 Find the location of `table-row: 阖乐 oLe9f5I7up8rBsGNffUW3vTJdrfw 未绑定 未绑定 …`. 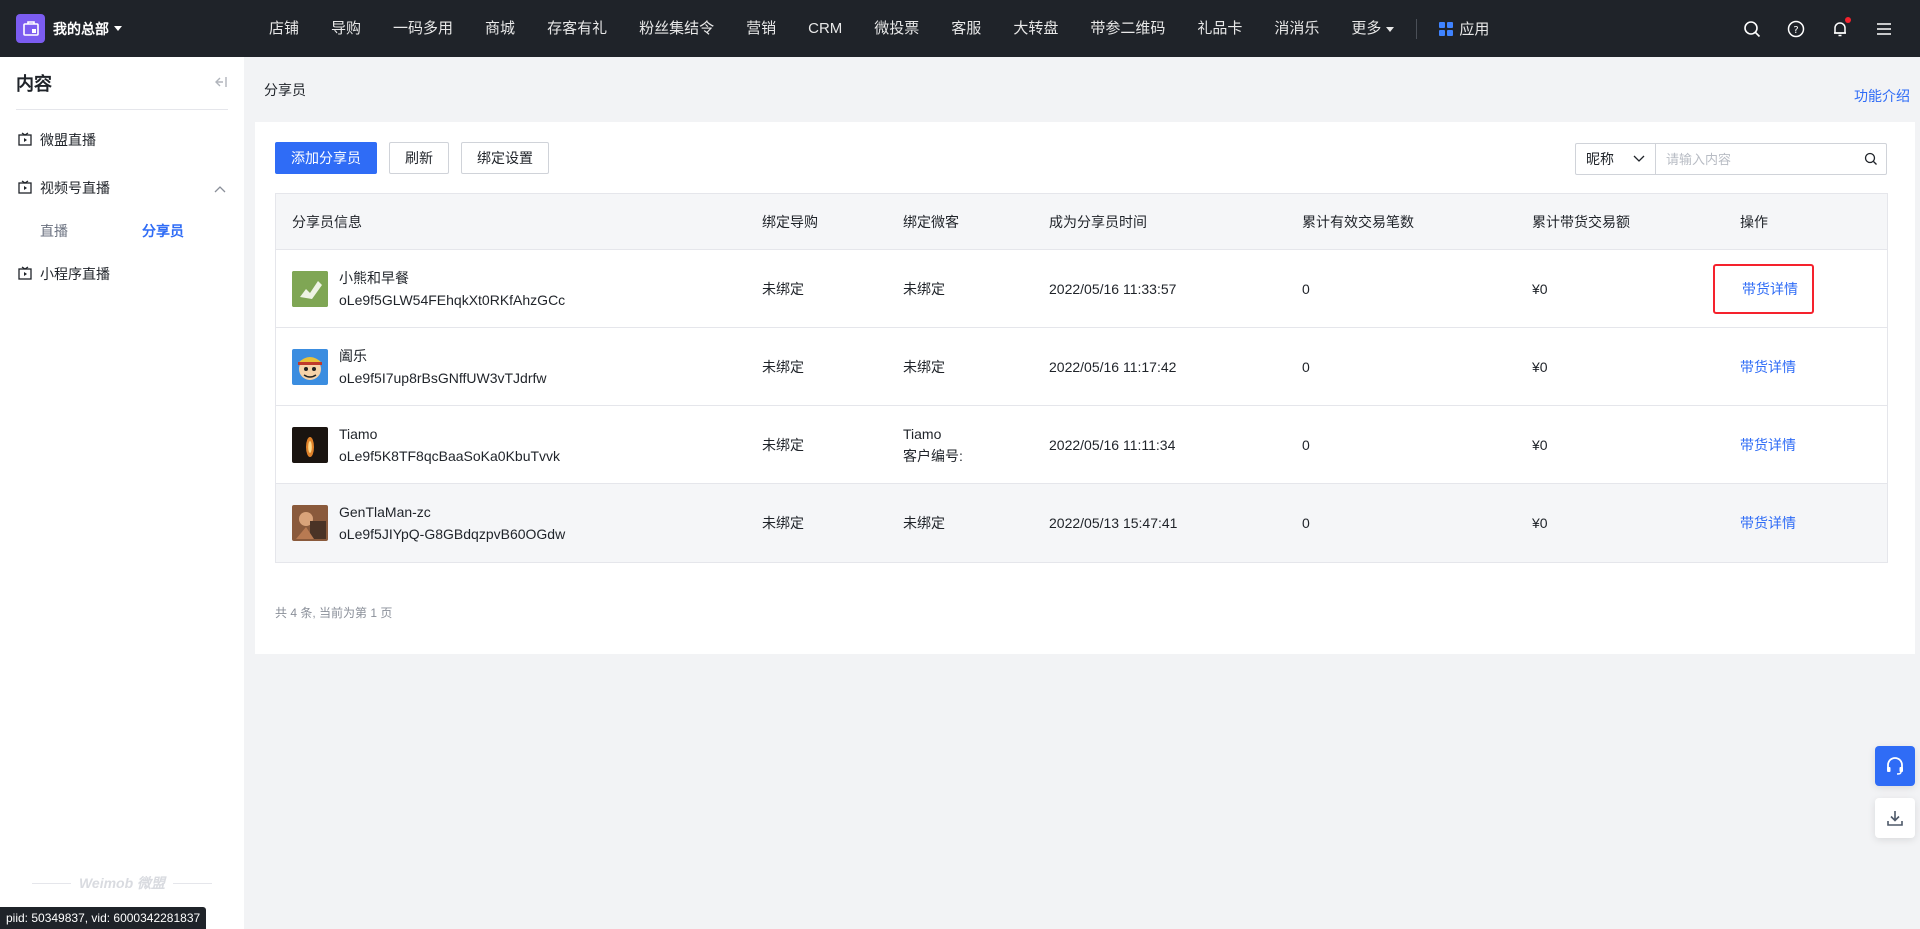

table-row: 阖乐 oLe9f5I7up8rBsGNffUW3vTJdrfw 未绑定 未绑定 … is located at coordinates (1081, 367).